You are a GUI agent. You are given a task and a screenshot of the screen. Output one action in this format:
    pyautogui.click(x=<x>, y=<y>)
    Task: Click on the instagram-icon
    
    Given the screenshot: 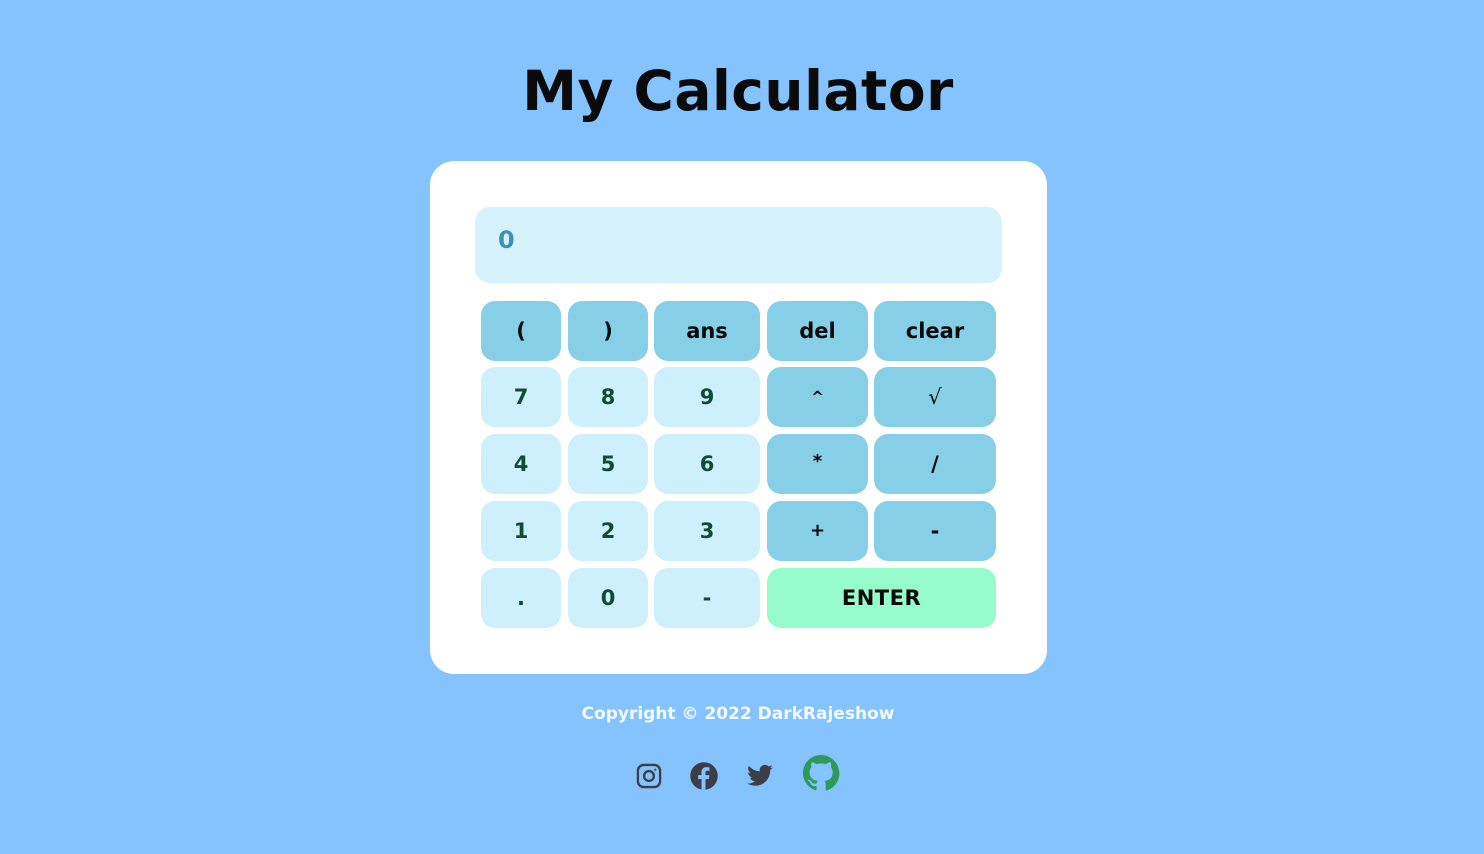 What is the action you would take?
    pyautogui.click(x=649, y=776)
    